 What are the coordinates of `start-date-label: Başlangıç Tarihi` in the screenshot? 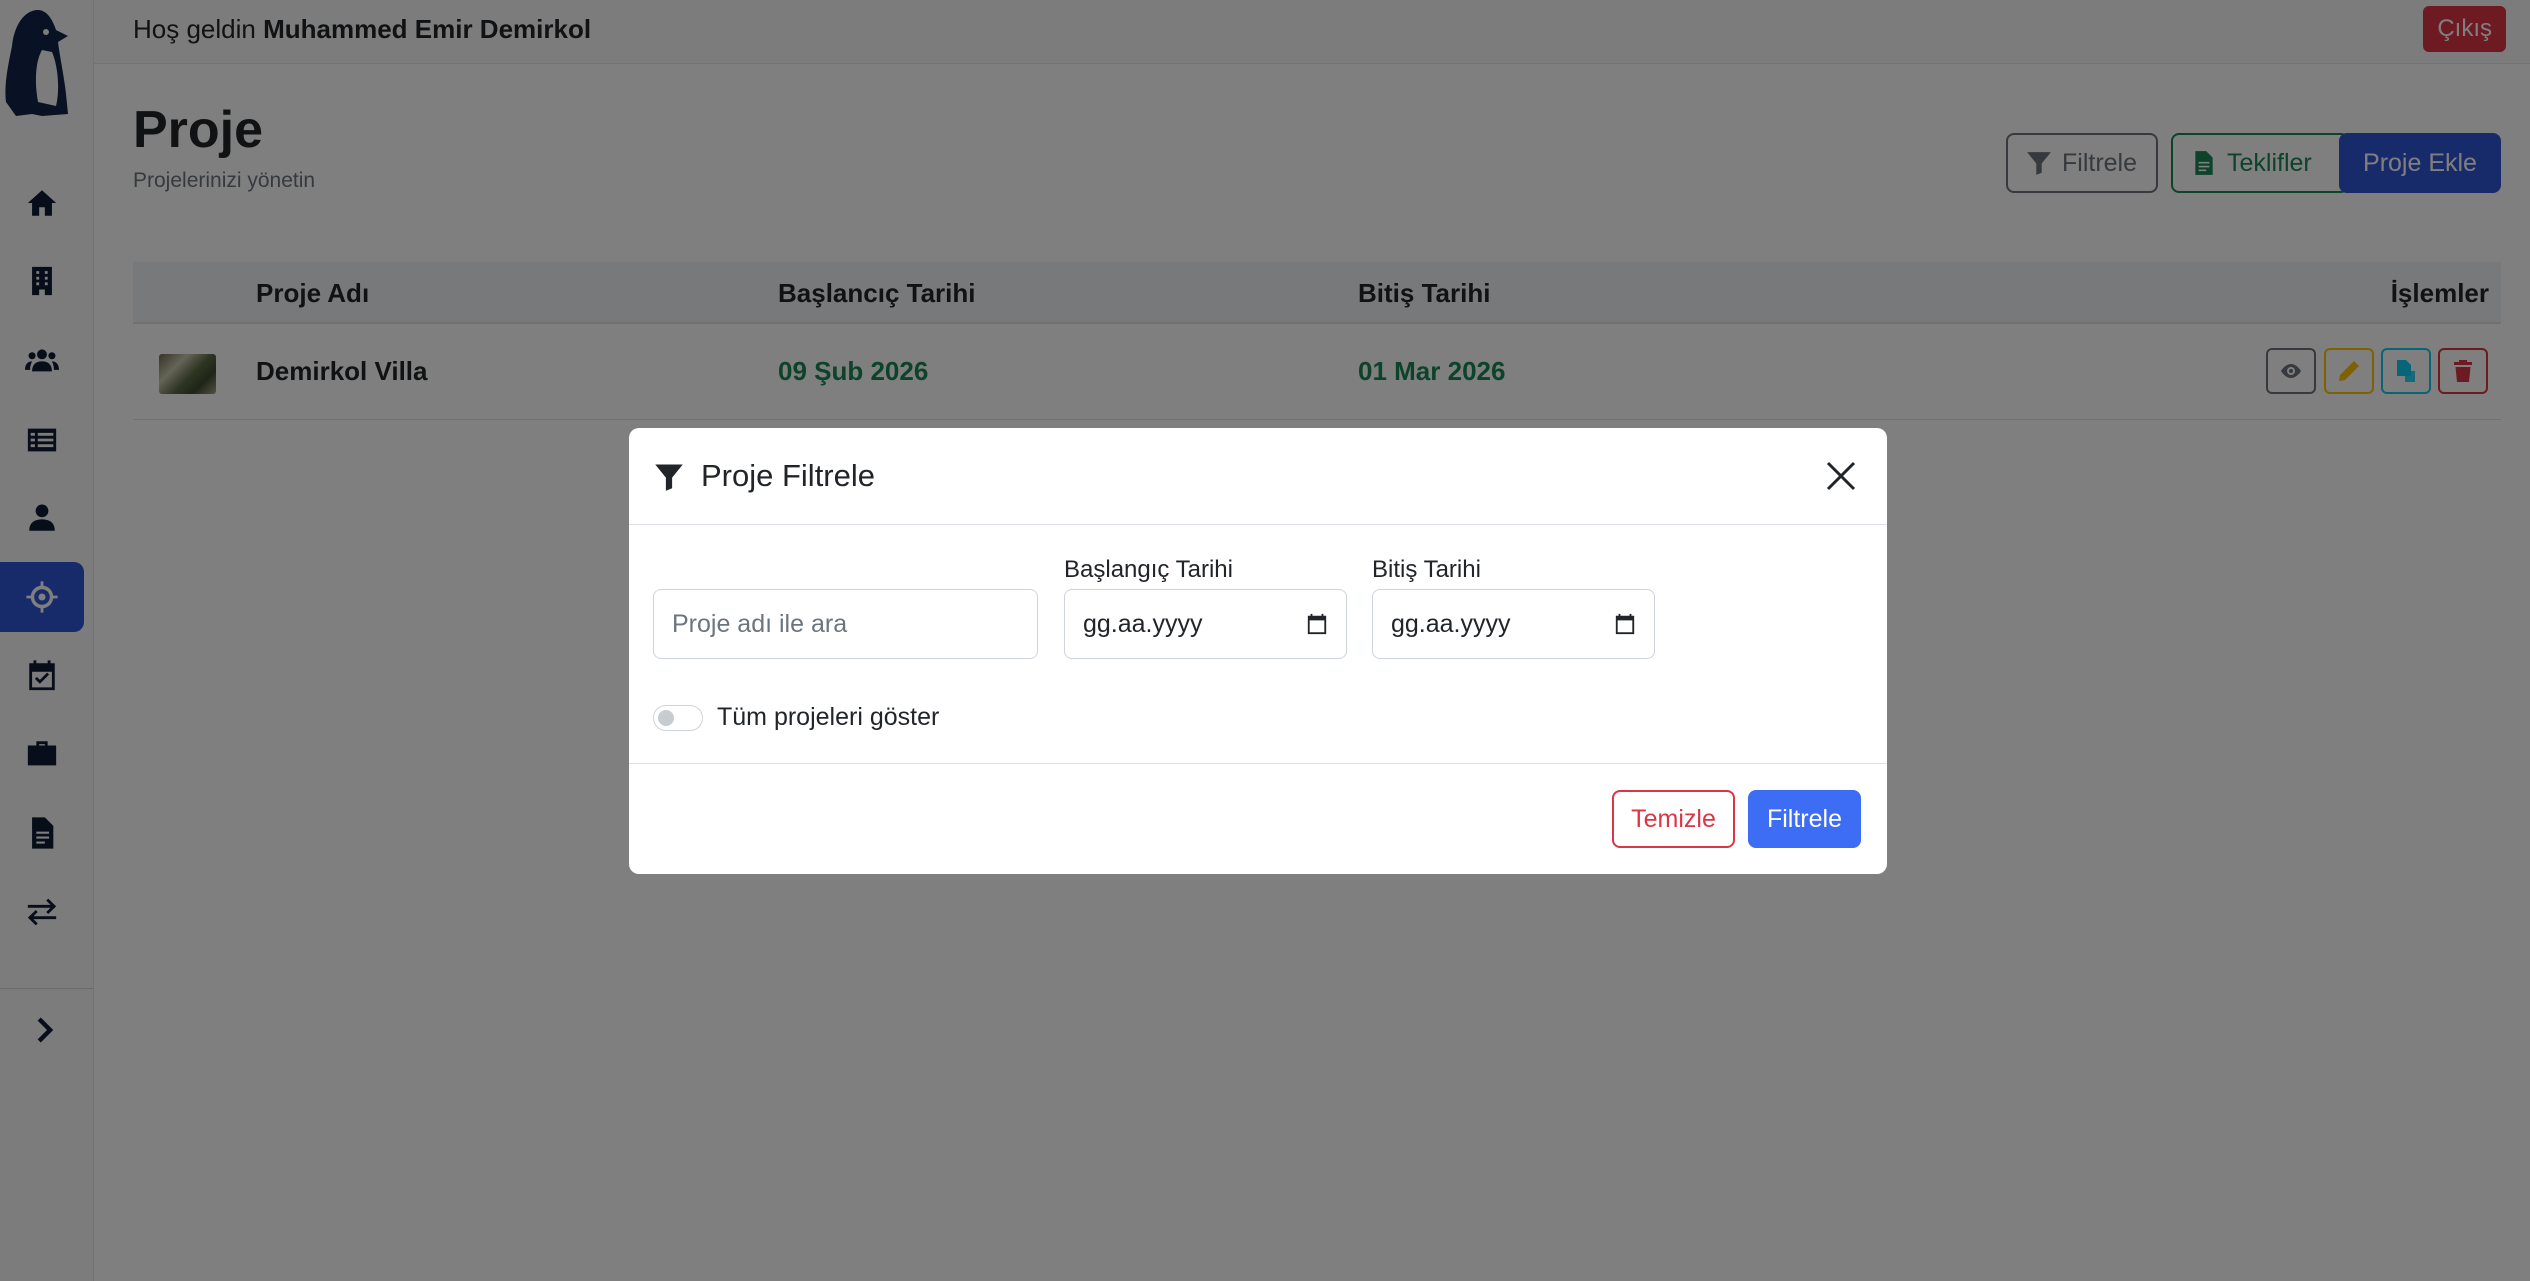 It's located at (1148, 569).